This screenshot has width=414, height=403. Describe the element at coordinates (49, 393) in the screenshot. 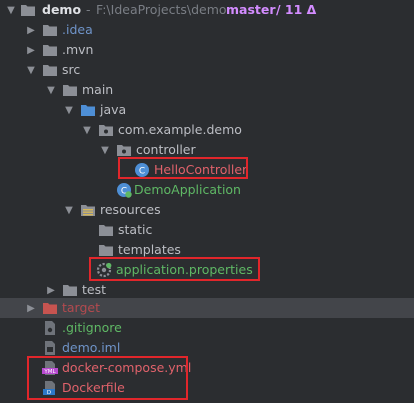

I see `svg-text: D` at that location.